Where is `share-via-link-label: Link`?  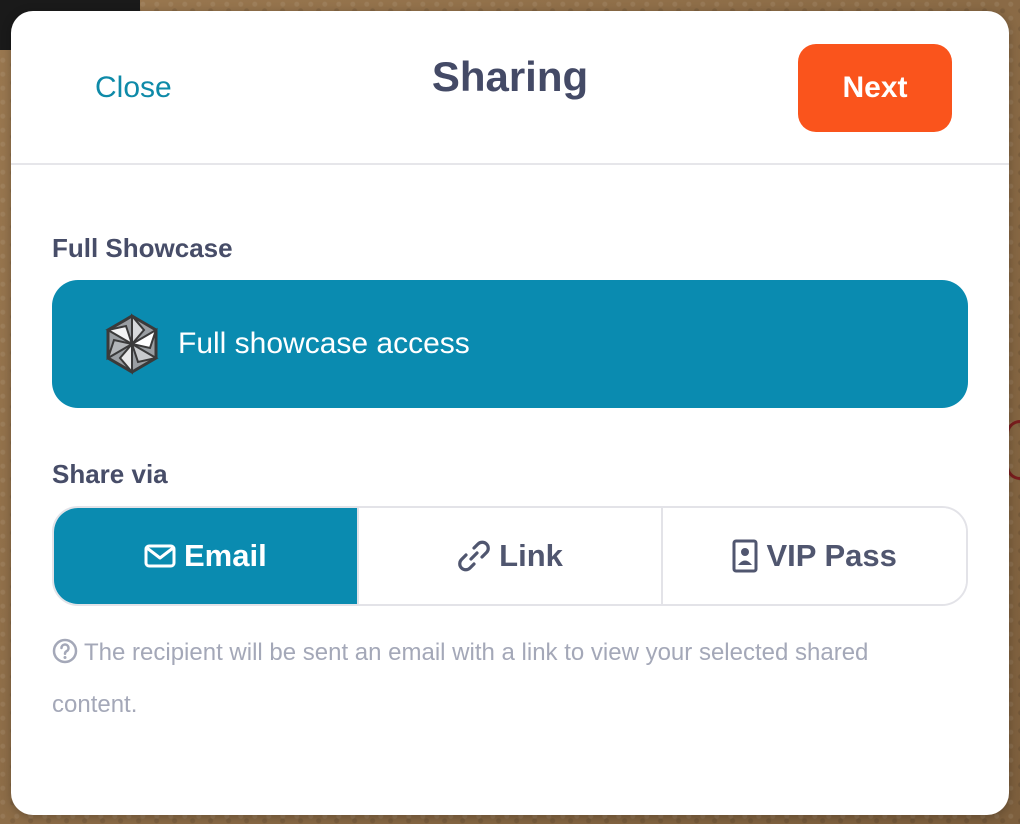 share-via-link-label: Link is located at coordinates (531, 555).